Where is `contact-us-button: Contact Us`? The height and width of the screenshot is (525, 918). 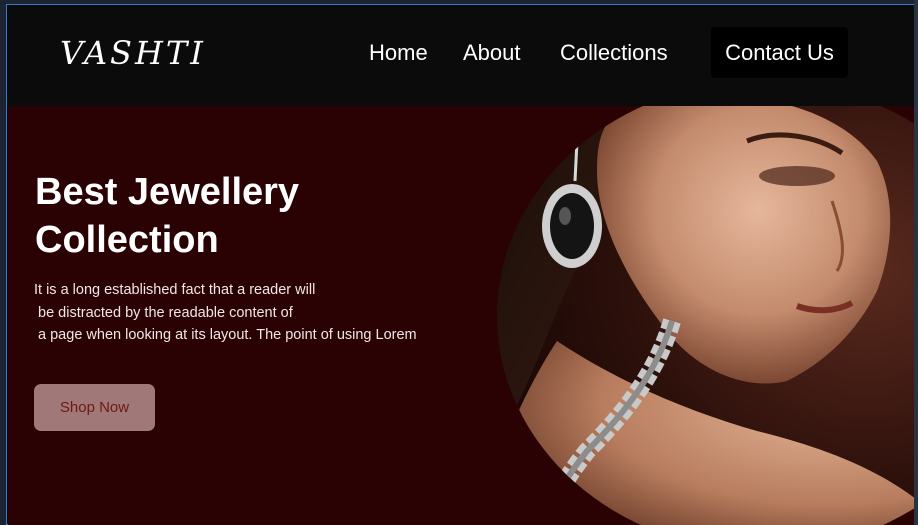
contact-us-button: Contact Us is located at coordinates (779, 52).